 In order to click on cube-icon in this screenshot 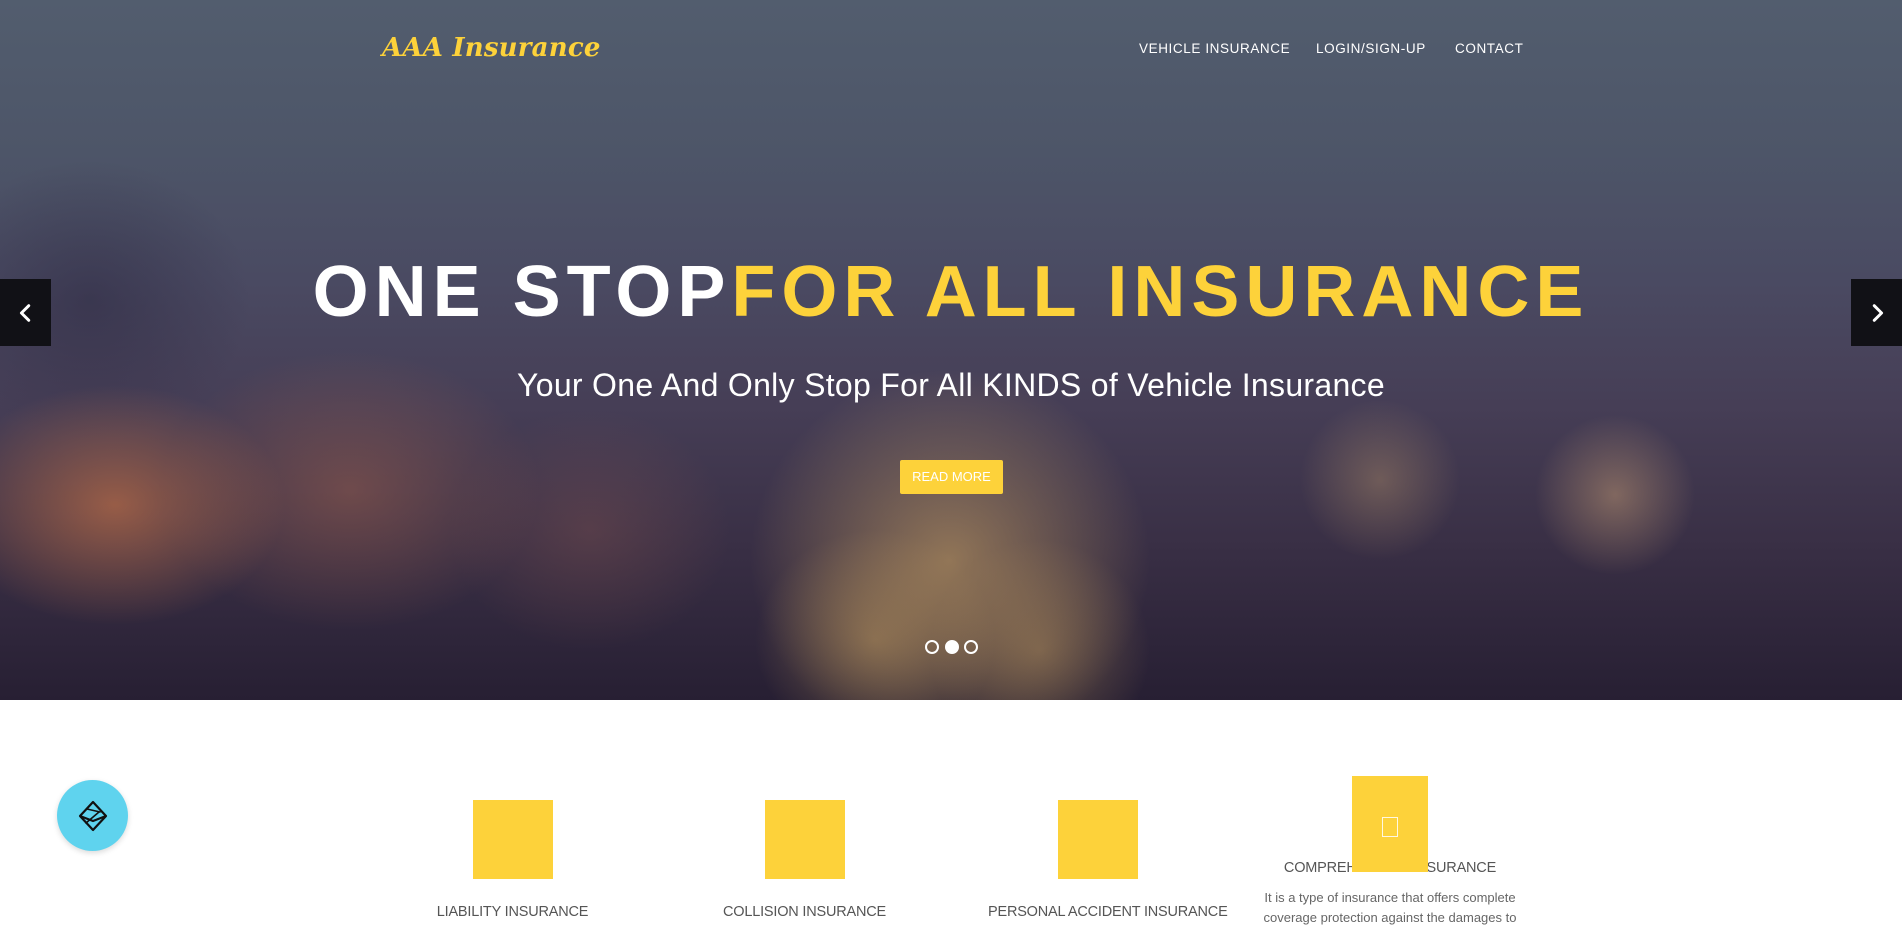, I will do `click(92, 815)`.